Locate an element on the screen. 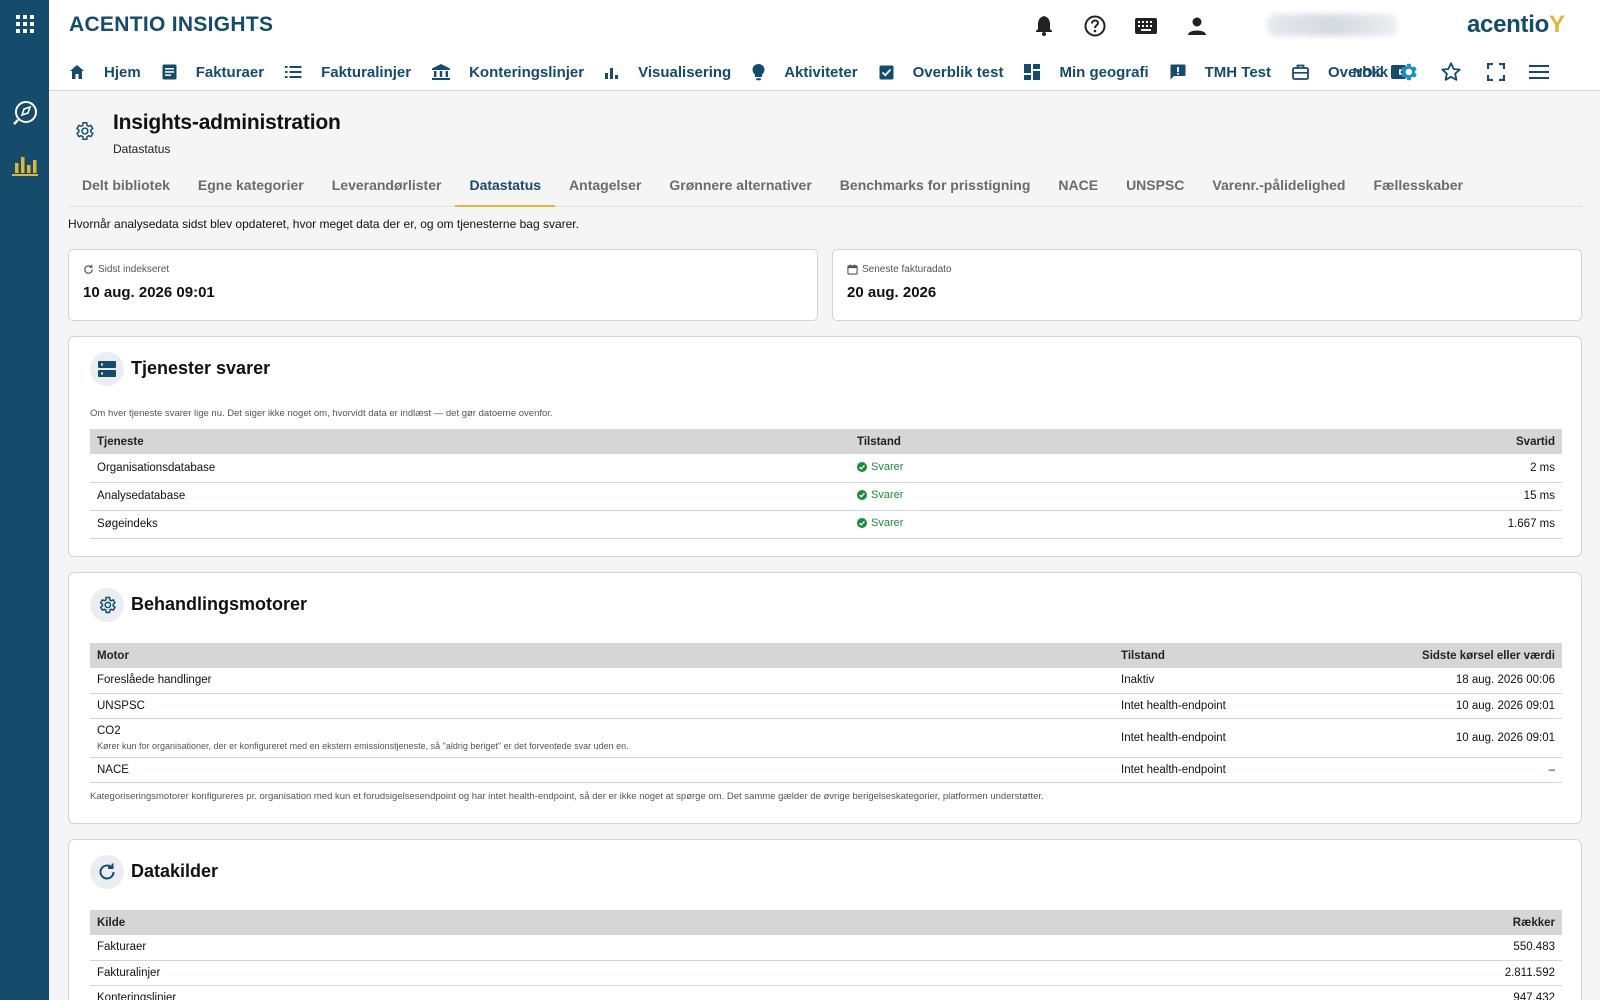 The image size is (1600, 1000). engine-last-run: 10 aug. 2026 09:01 is located at coordinates (1438, 706).